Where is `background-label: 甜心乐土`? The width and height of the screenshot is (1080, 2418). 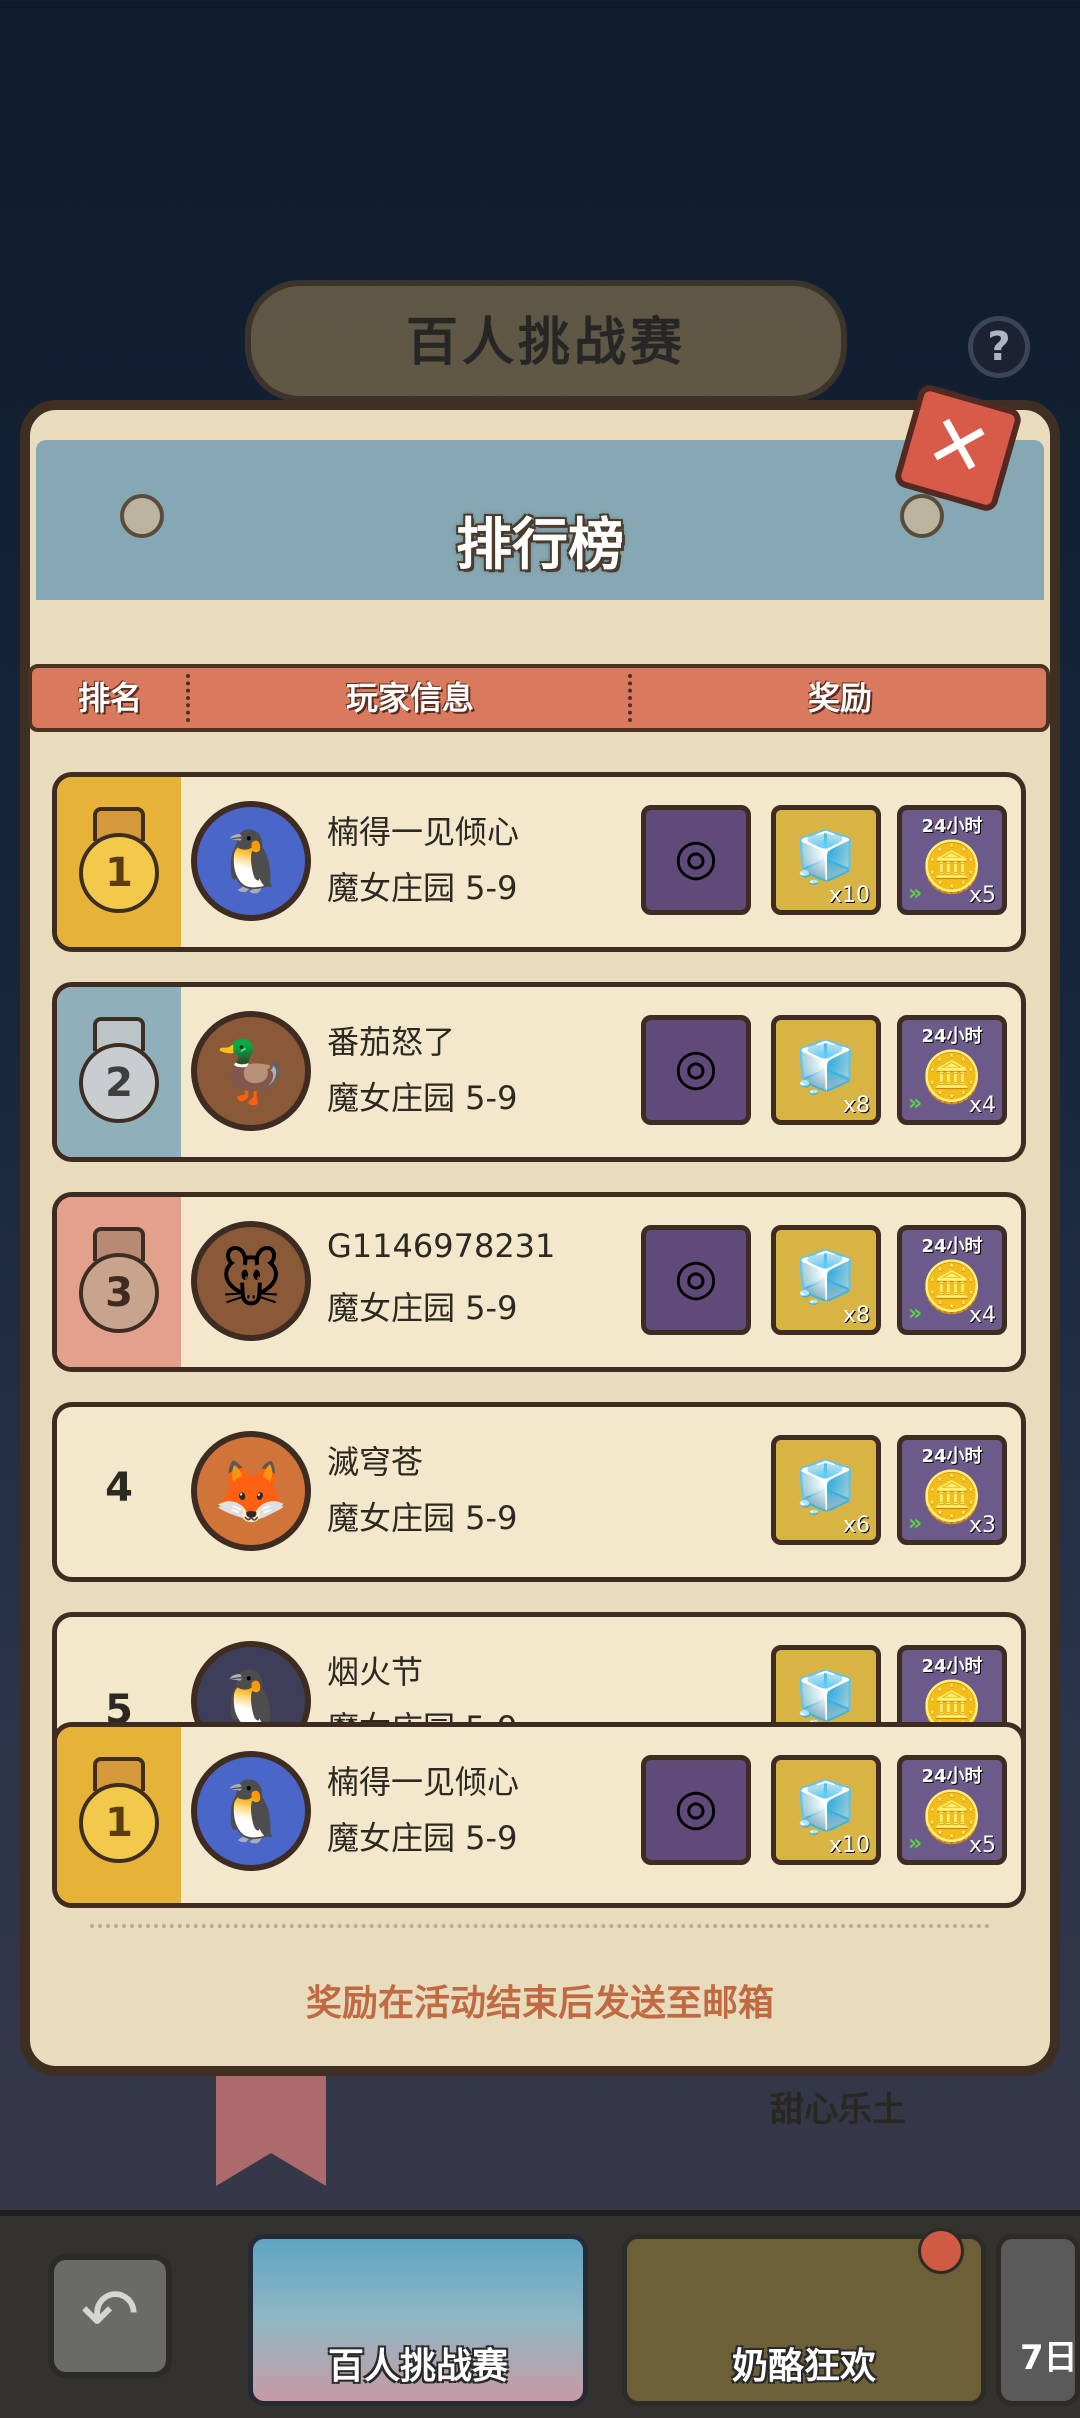 background-label: 甜心乐土 is located at coordinates (838, 2110).